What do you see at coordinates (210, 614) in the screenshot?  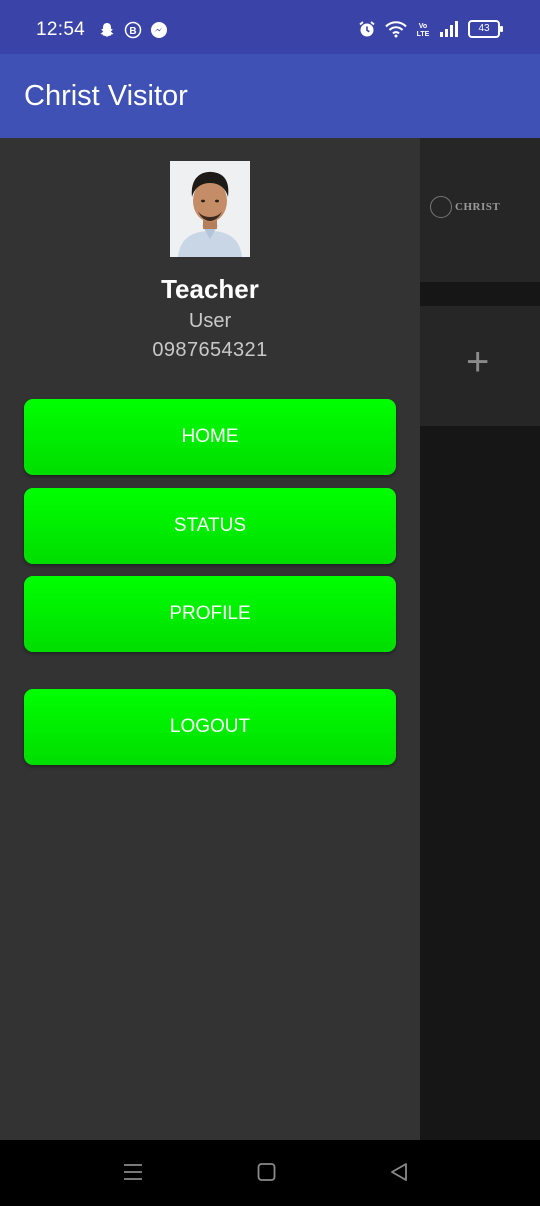 I see `profile-button: PROFILE` at bounding box center [210, 614].